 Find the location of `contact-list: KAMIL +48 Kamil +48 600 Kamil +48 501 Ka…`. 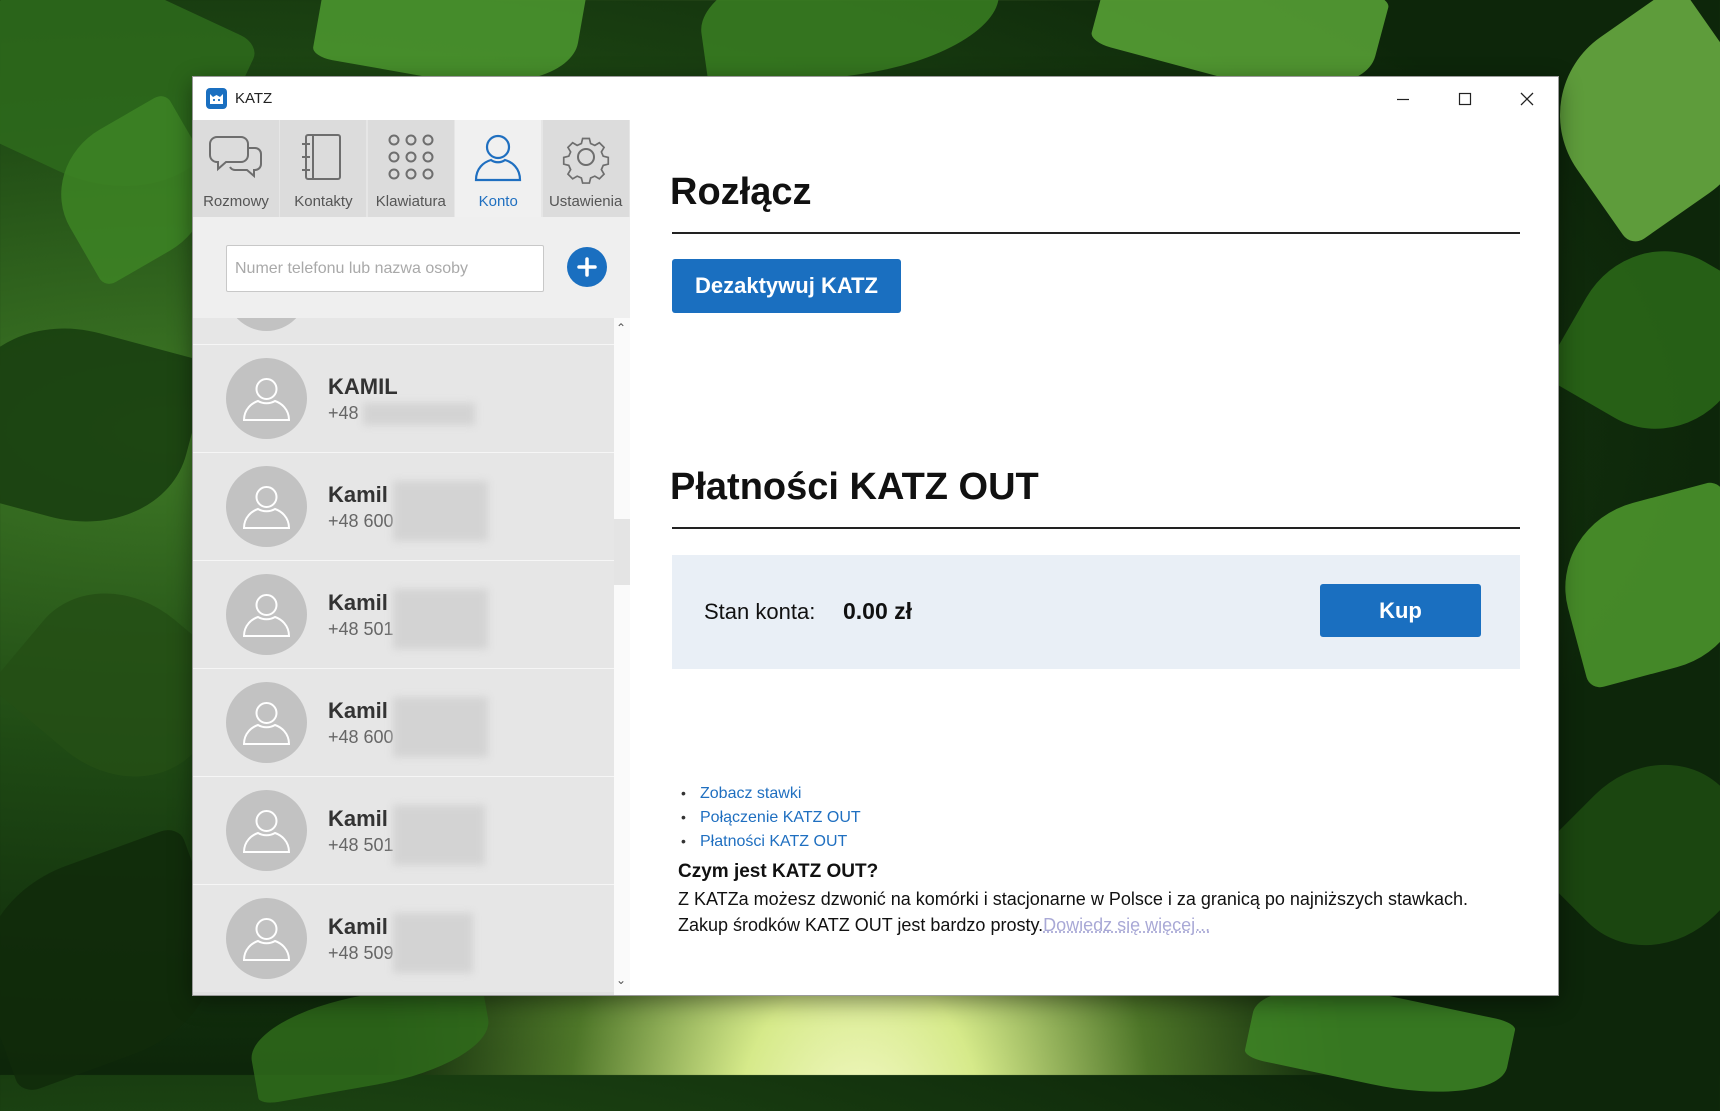

contact-list: KAMIL +48 Kamil +48 600 Kamil +48 501 Ka… is located at coordinates (403, 656).